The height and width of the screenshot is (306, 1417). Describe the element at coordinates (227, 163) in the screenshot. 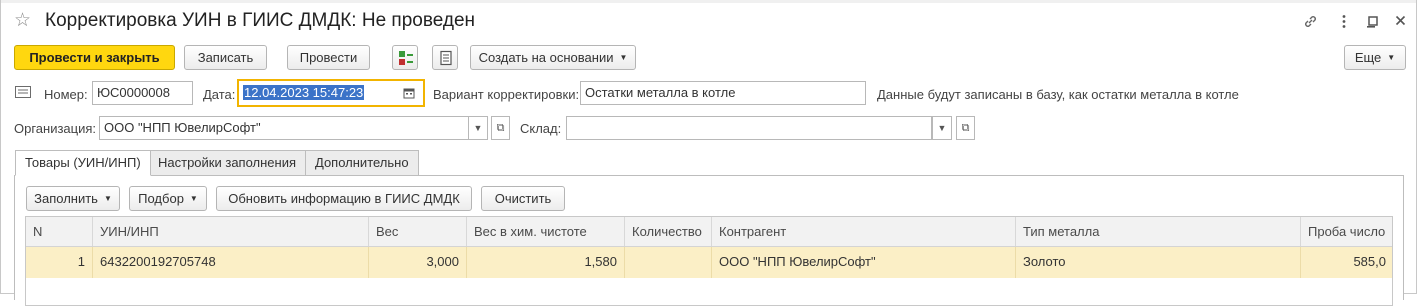

I see `tab-fill-settings: Настройки заполнения` at that location.